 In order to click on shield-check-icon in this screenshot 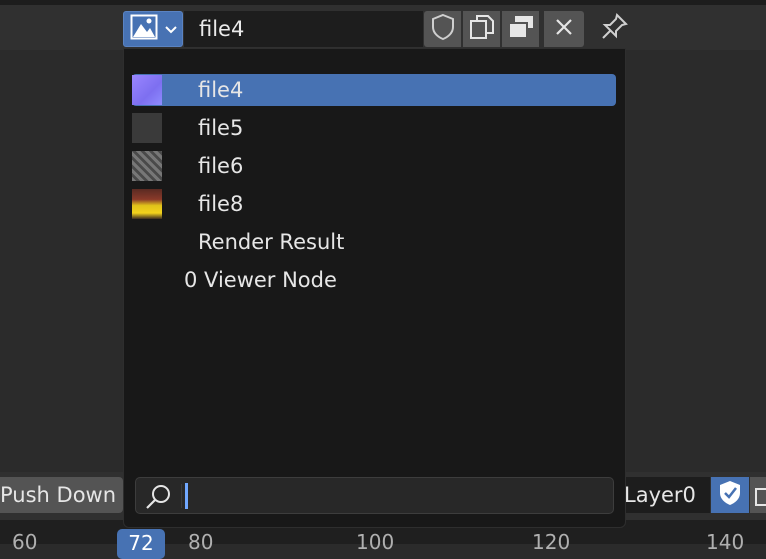, I will do `click(730, 495)`.